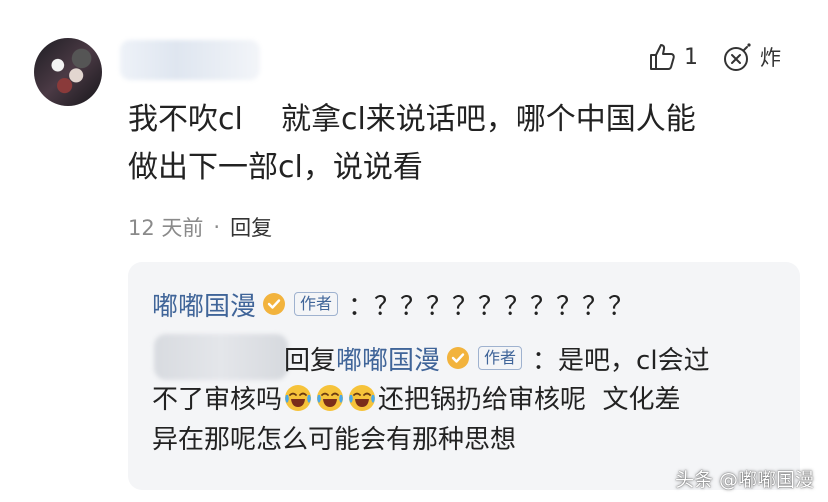 The height and width of the screenshot is (502, 828). What do you see at coordinates (275, 167) in the screenshot?
I see `comment-line: 做出下一部cl，说说看` at bounding box center [275, 167].